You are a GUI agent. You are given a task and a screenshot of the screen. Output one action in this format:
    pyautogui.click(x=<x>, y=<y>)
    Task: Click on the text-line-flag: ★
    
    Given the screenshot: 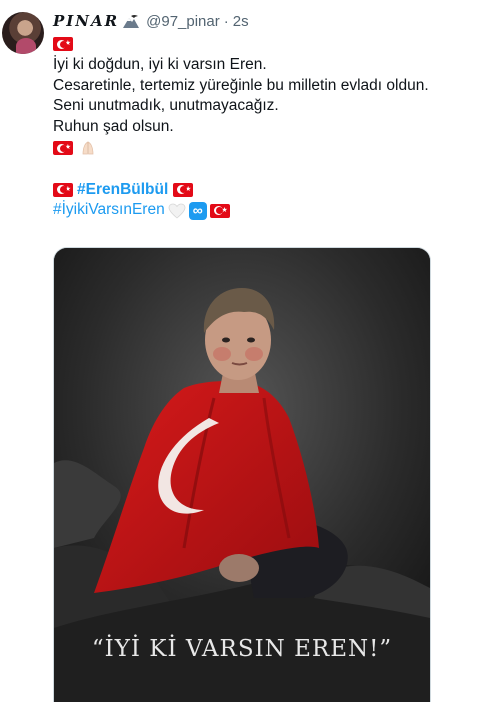 What is the action you would take?
    pyautogui.click(x=273, y=44)
    